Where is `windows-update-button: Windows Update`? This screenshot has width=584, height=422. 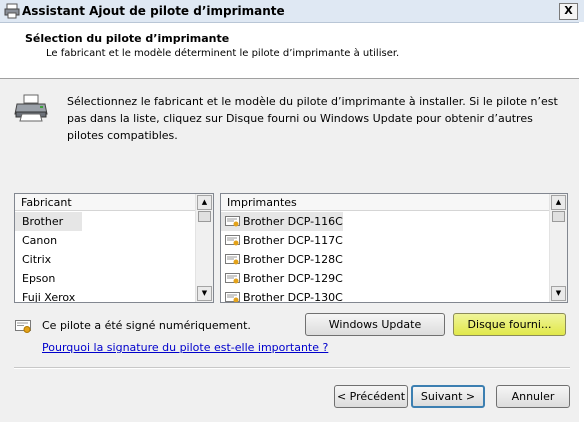
windows-update-button: Windows Update is located at coordinates (375, 324).